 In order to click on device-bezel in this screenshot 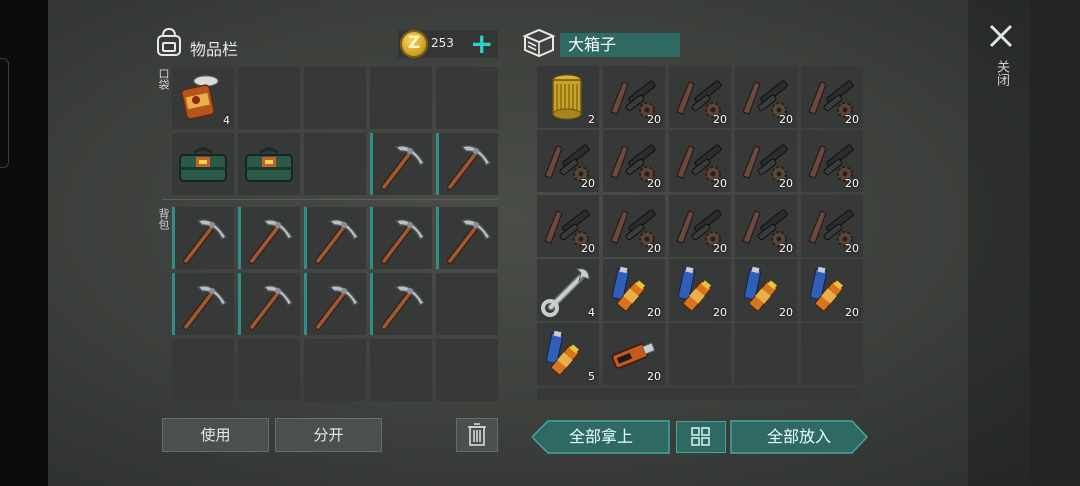, I will do `click(24, 243)`.